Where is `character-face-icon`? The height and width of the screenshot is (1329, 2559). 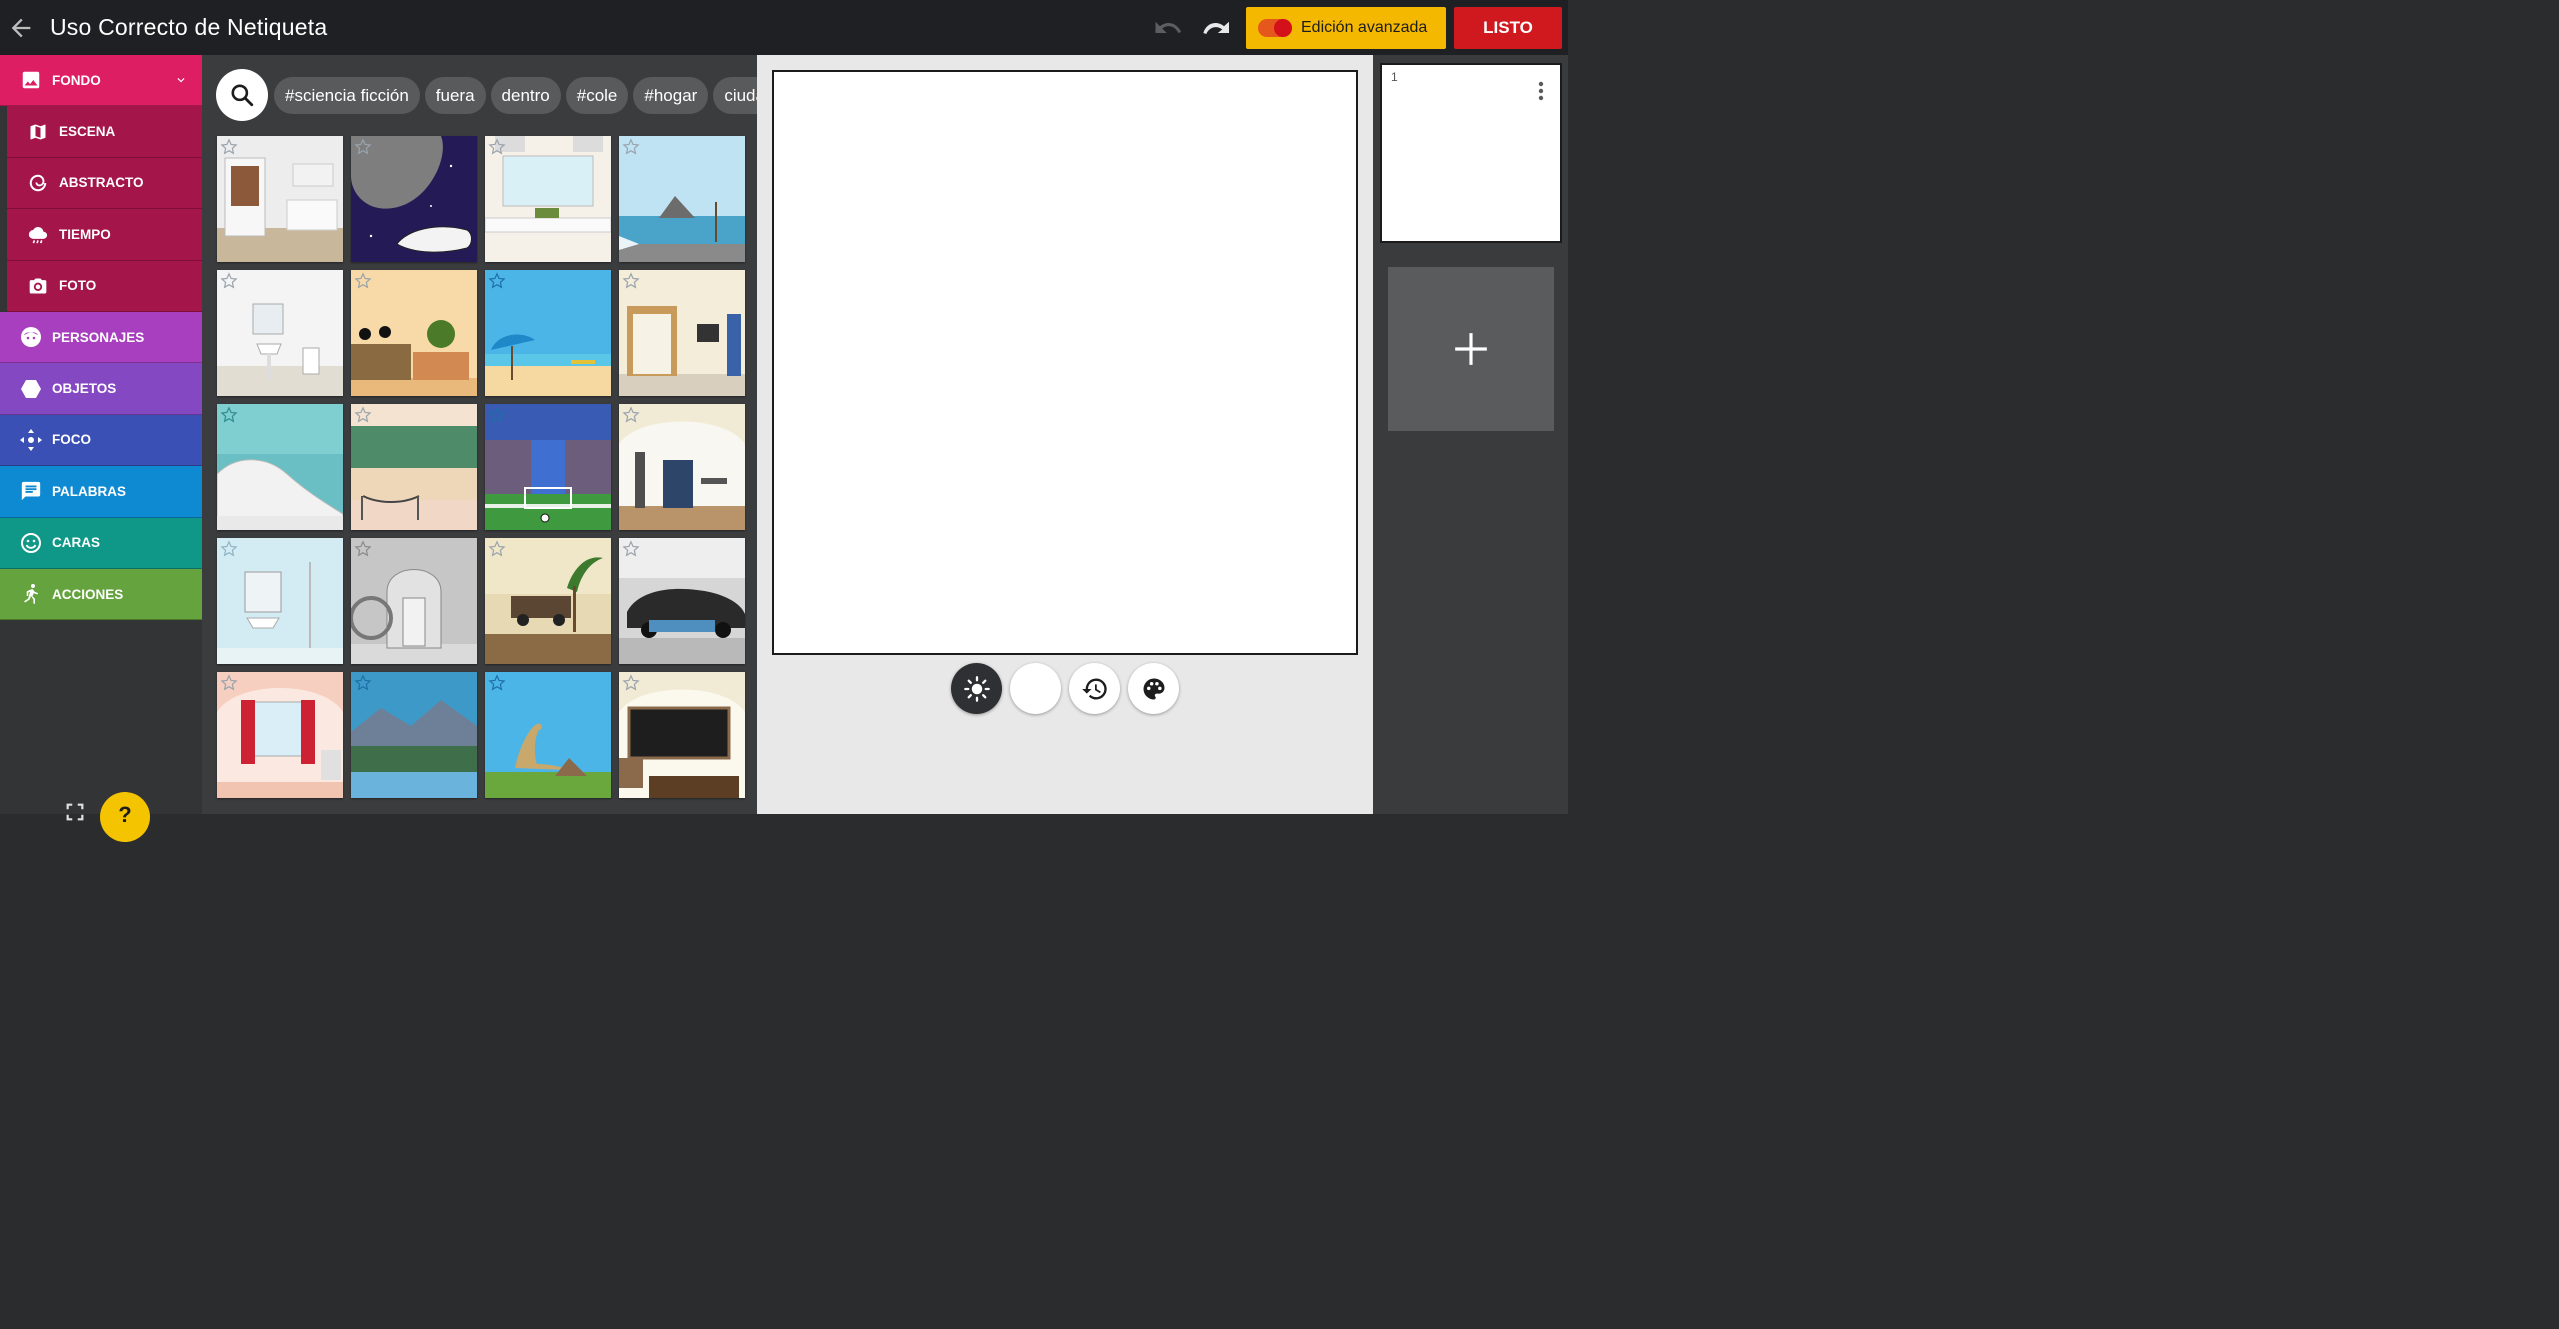 character-face-icon is located at coordinates (31, 337).